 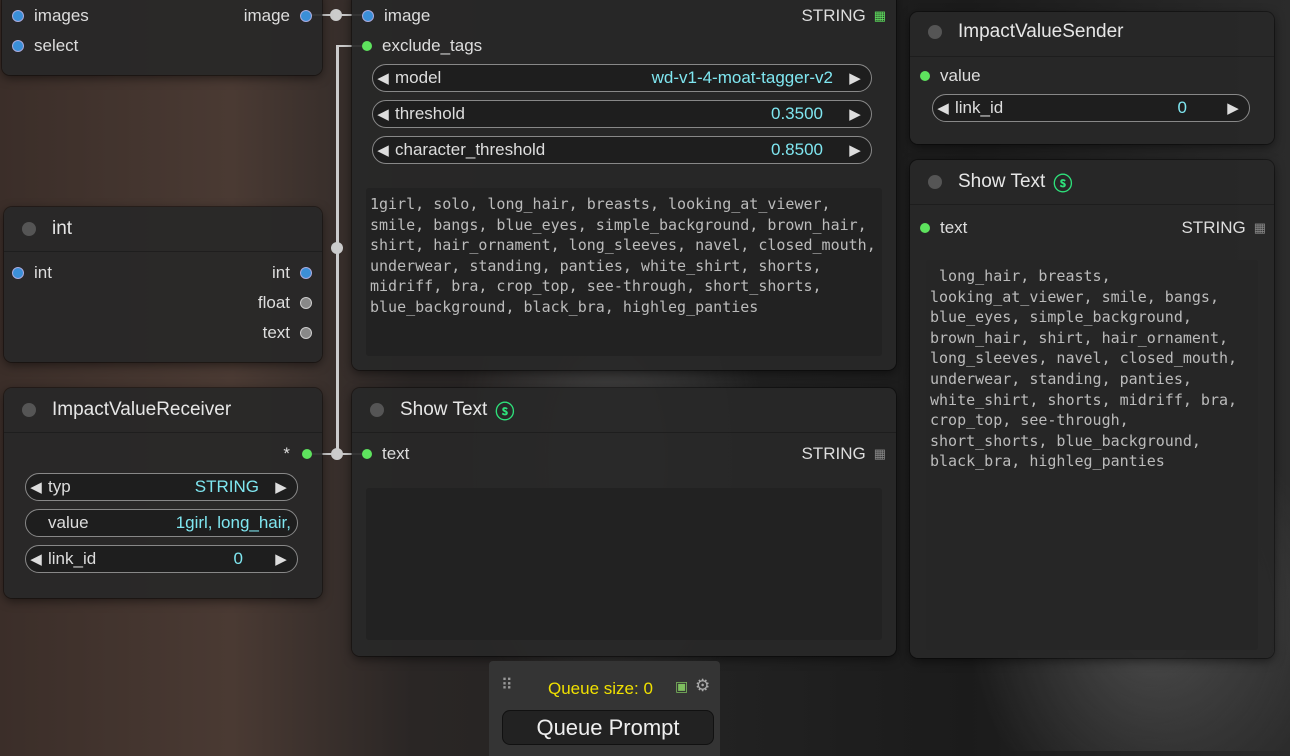 I want to click on input-exclude-tags-label: exclude_tags, so click(x=432, y=45).